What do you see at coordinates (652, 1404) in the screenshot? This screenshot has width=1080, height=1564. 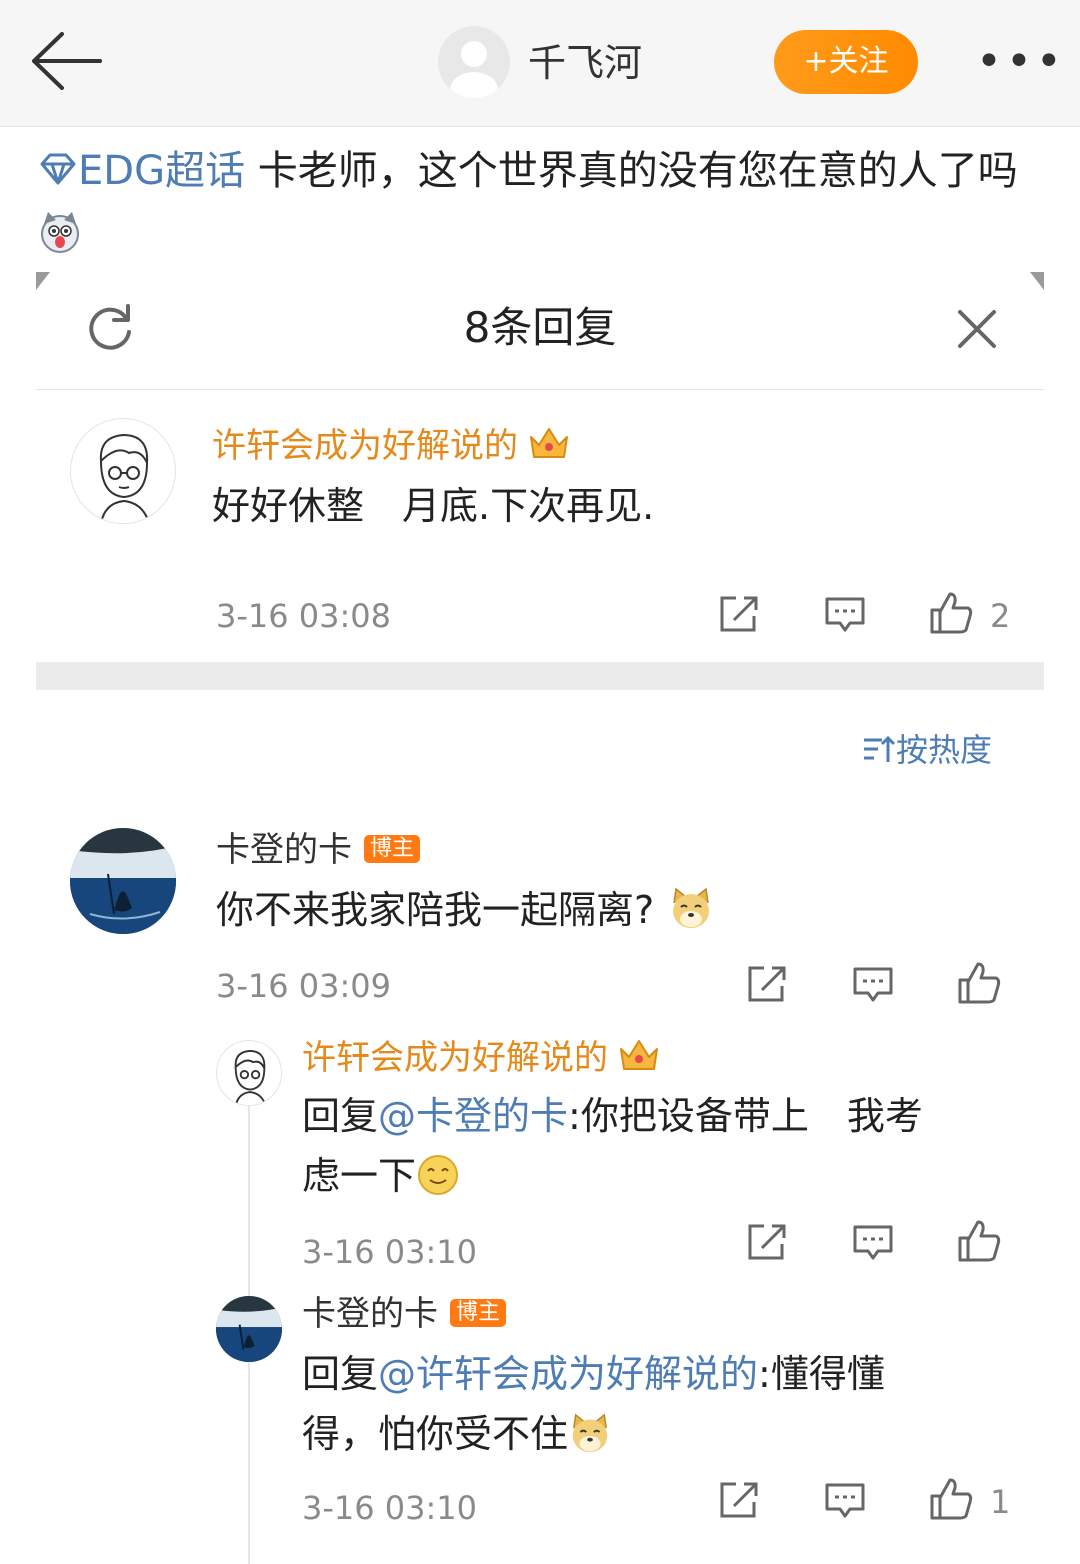 I see `comment-text: 回复@许轩会成为好解说的:懂得懂得，怕你受不住` at bounding box center [652, 1404].